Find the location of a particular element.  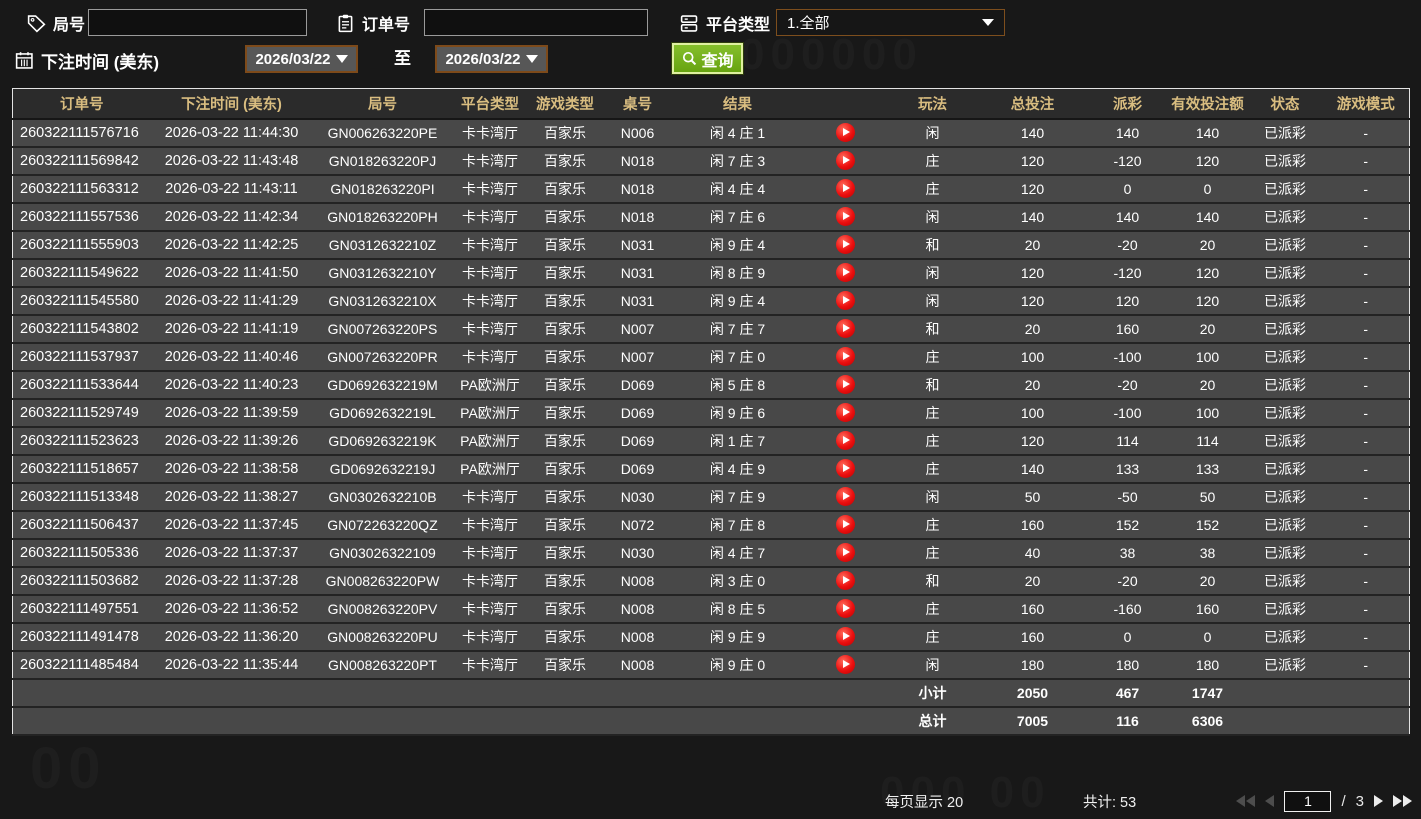

order-number-label: 订单号 is located at coordinates (386, 25).